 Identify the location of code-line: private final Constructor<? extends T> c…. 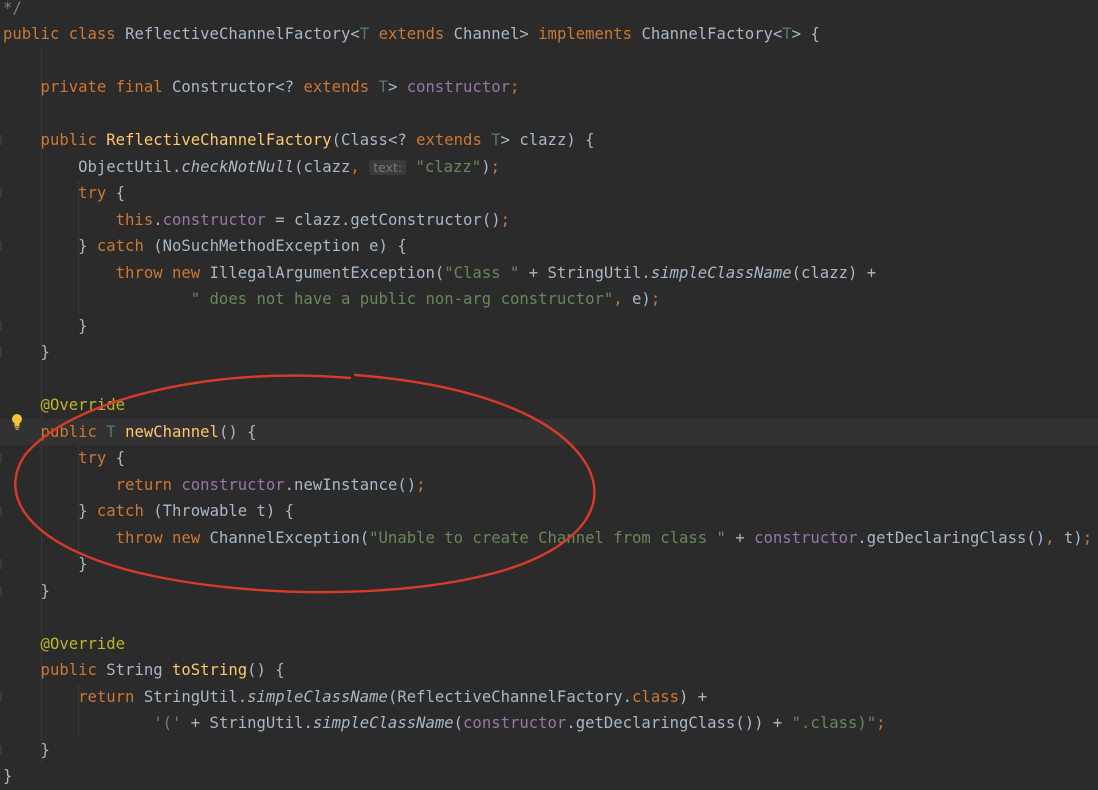
(549, 87).